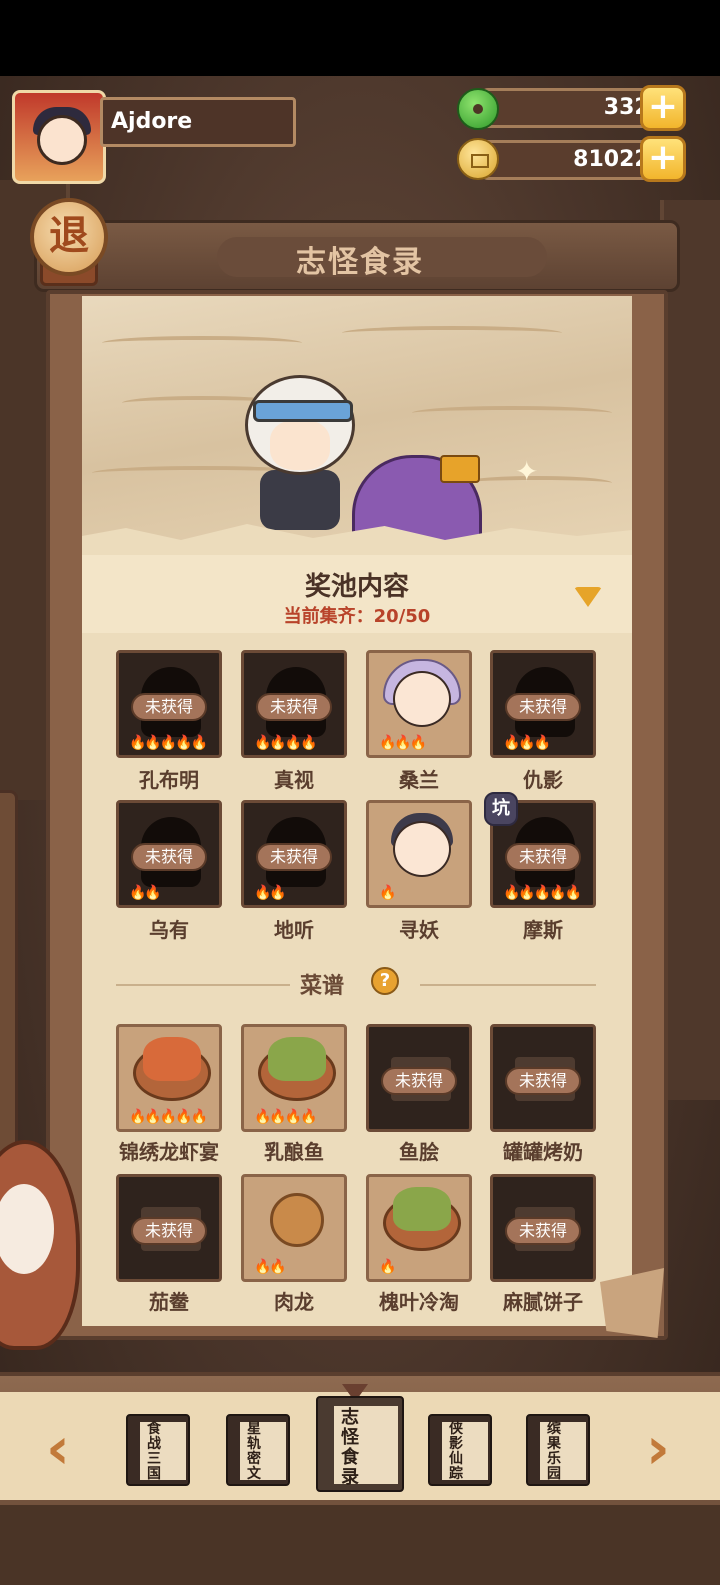  I want to click on jade-icon, so click(478, 109).